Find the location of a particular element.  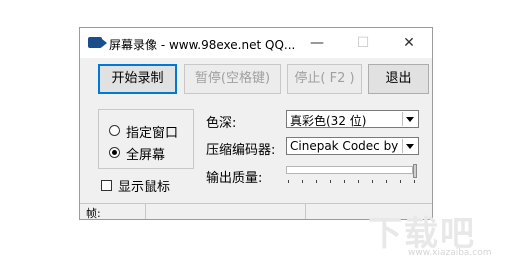

status-frames: 帧: is located at coordinates (113, 212).